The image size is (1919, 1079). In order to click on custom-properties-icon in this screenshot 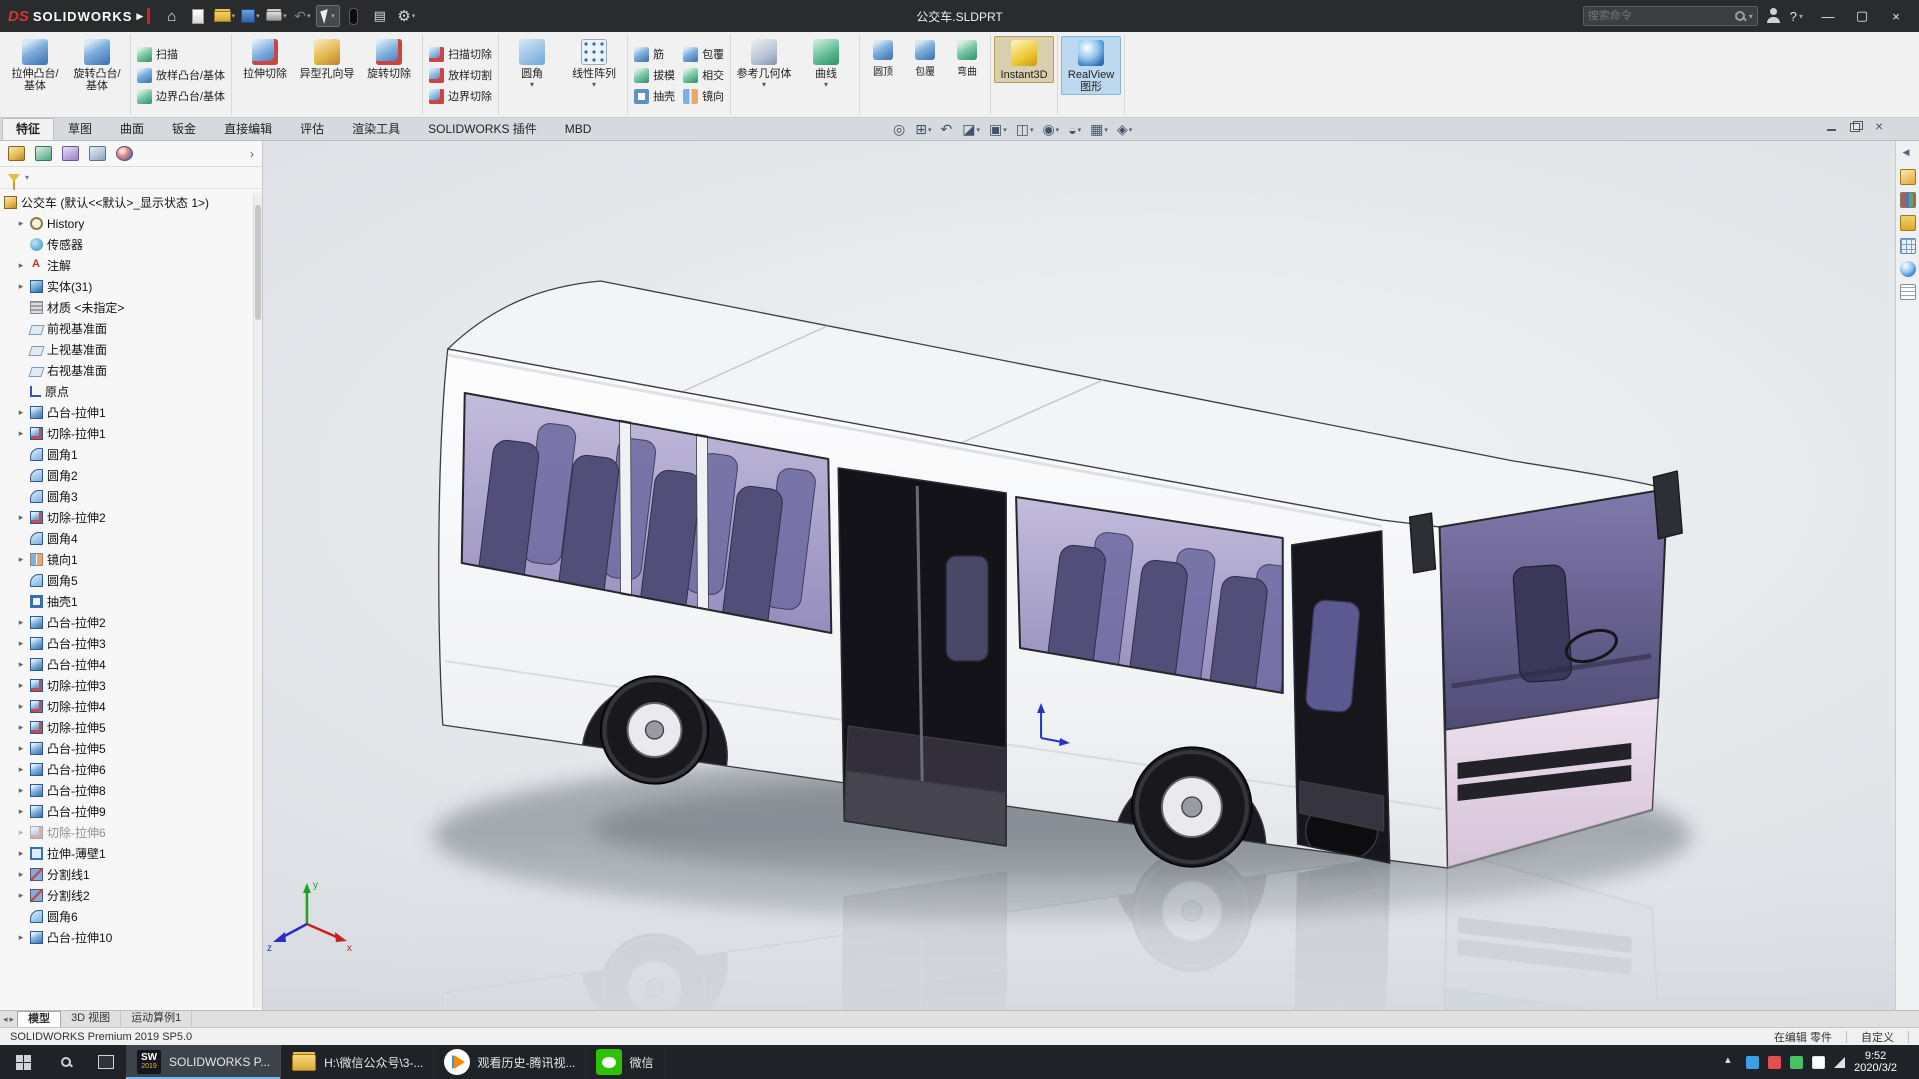, I will do `click(1907, 292)`.